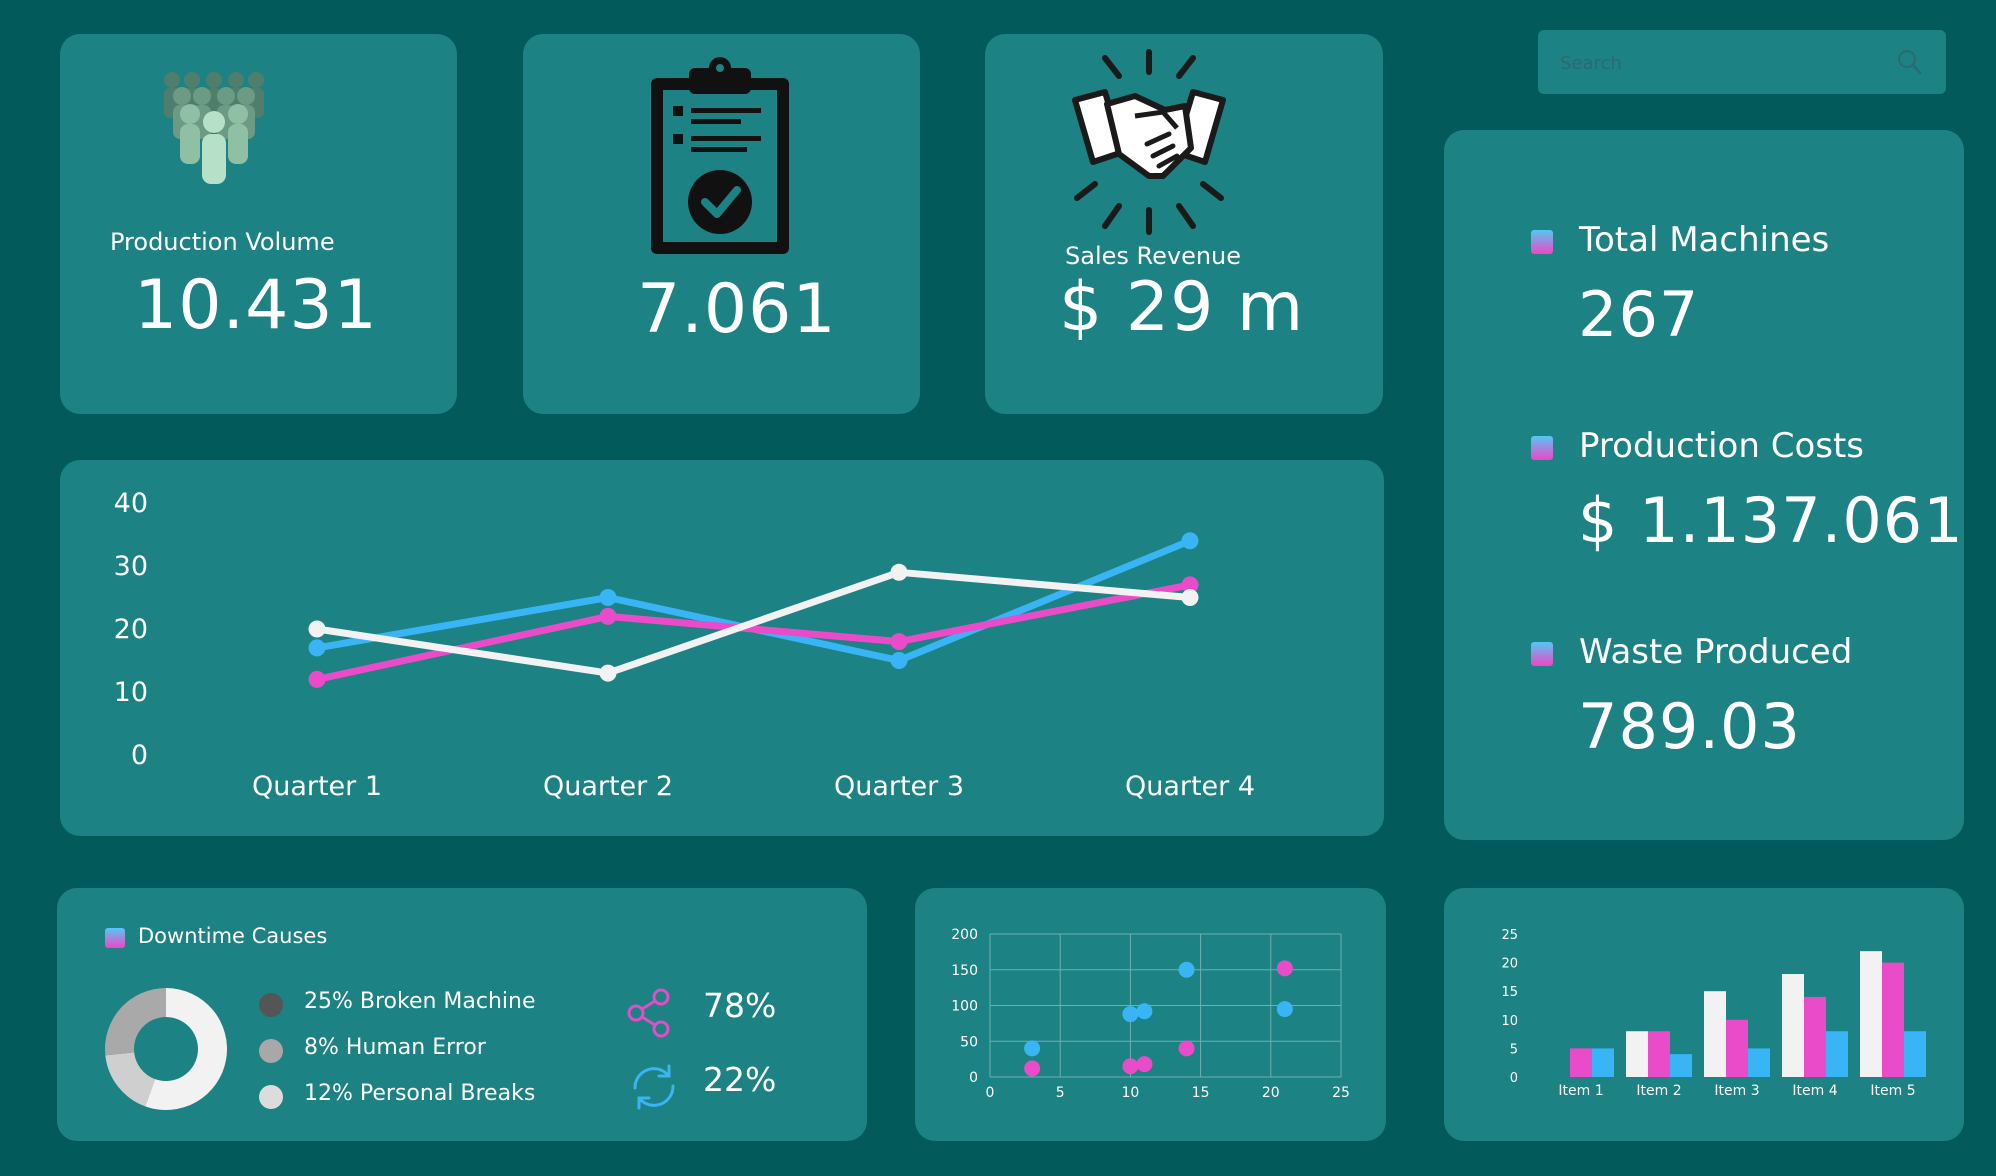 This screenshot has width=1996, height=1176. I want to click on x-tick-label: Item 2, so click(1658, 1091).